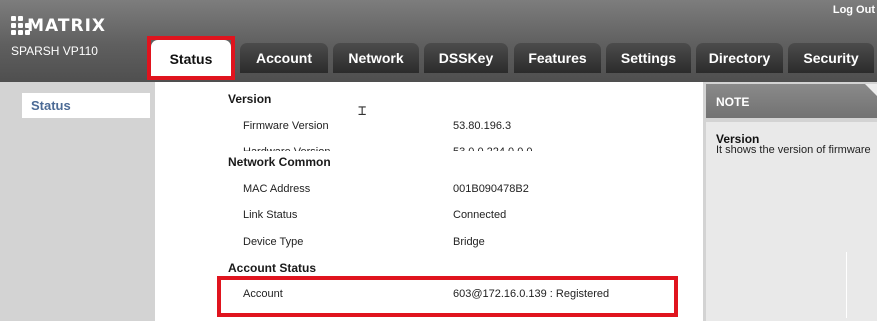 The width and height of the screenshot is (877, 321). Describe the element at coordinates (557, 58) in the screenshot. I see `tab-features: Features` at that location.